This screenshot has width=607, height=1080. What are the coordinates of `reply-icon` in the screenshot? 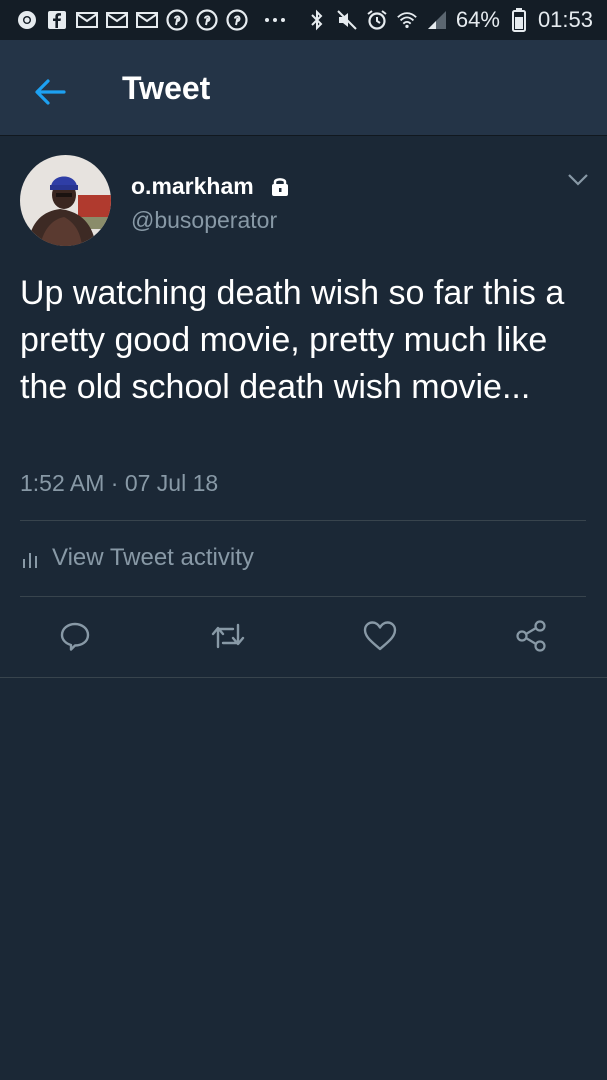 It's located at (75, 636).